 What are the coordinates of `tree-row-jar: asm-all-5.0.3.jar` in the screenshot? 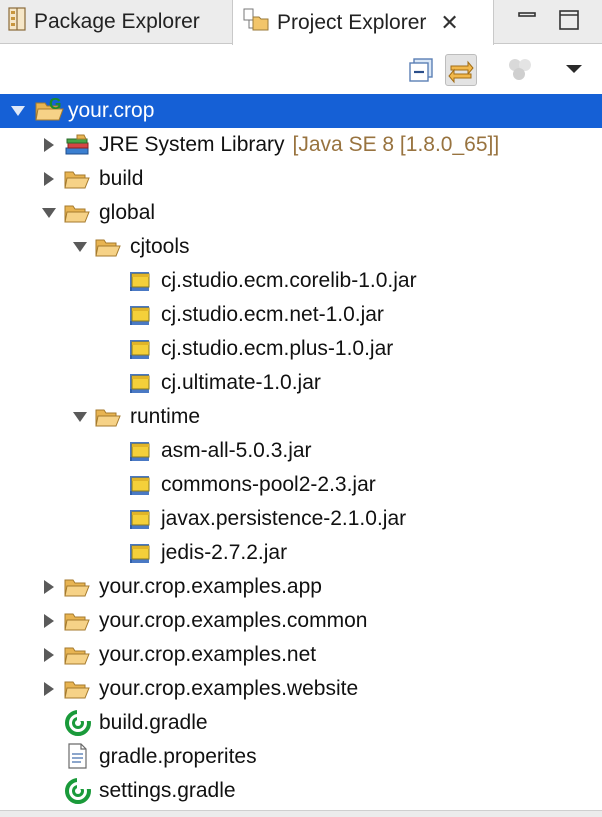 It's located at (301, 451).